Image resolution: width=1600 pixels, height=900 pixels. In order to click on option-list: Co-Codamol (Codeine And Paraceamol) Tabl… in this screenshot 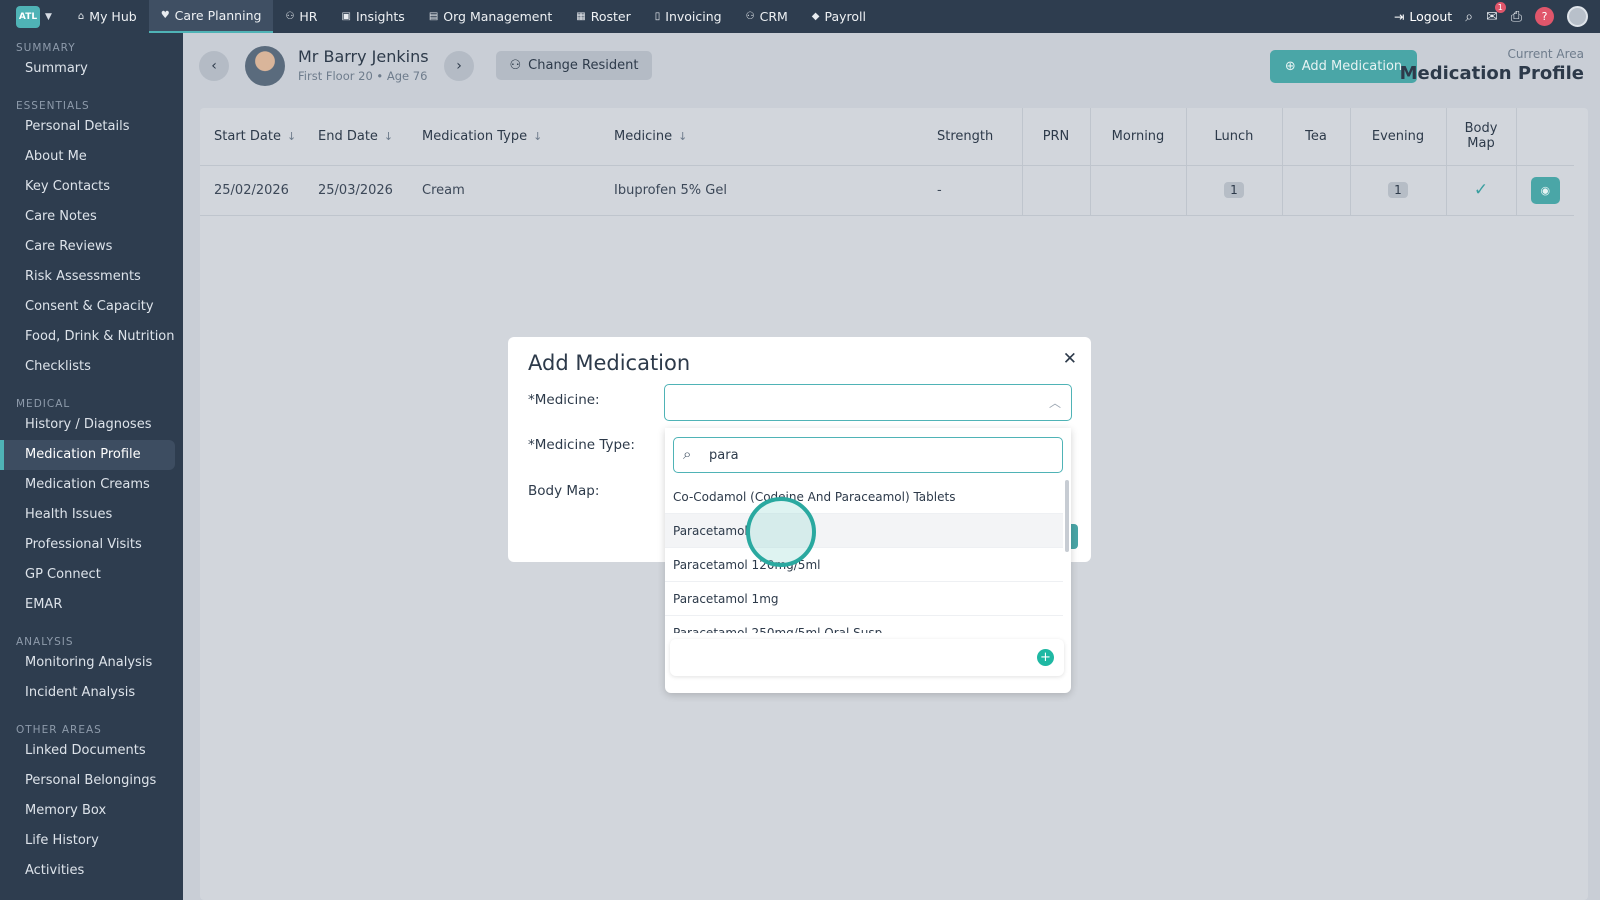, I will do `click(864, 556)`.